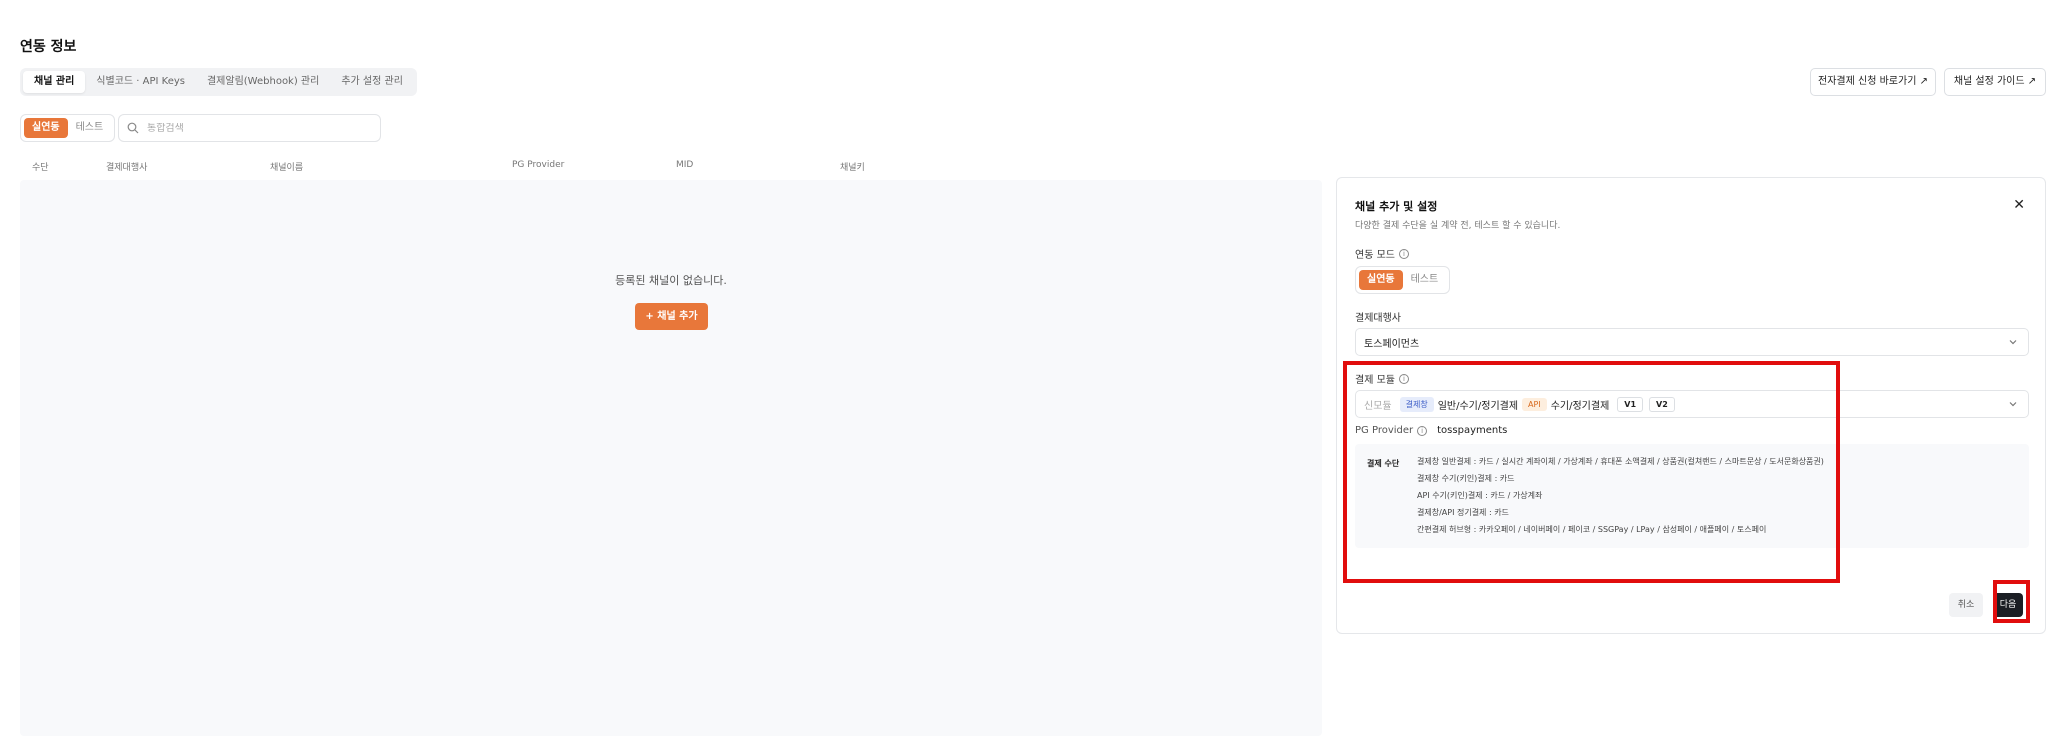  I want to click on column-header-channel-name: 채널이름, so click(287, 168).